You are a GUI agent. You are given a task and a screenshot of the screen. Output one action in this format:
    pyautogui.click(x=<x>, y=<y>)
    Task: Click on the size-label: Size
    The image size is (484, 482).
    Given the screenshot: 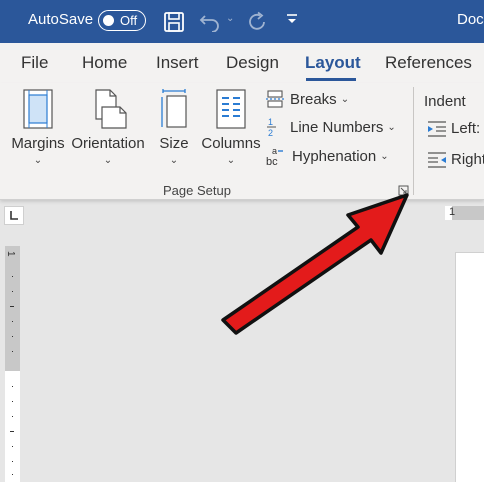 What is the action you would take?
    pyautogui.click(x=174, y=143)
    